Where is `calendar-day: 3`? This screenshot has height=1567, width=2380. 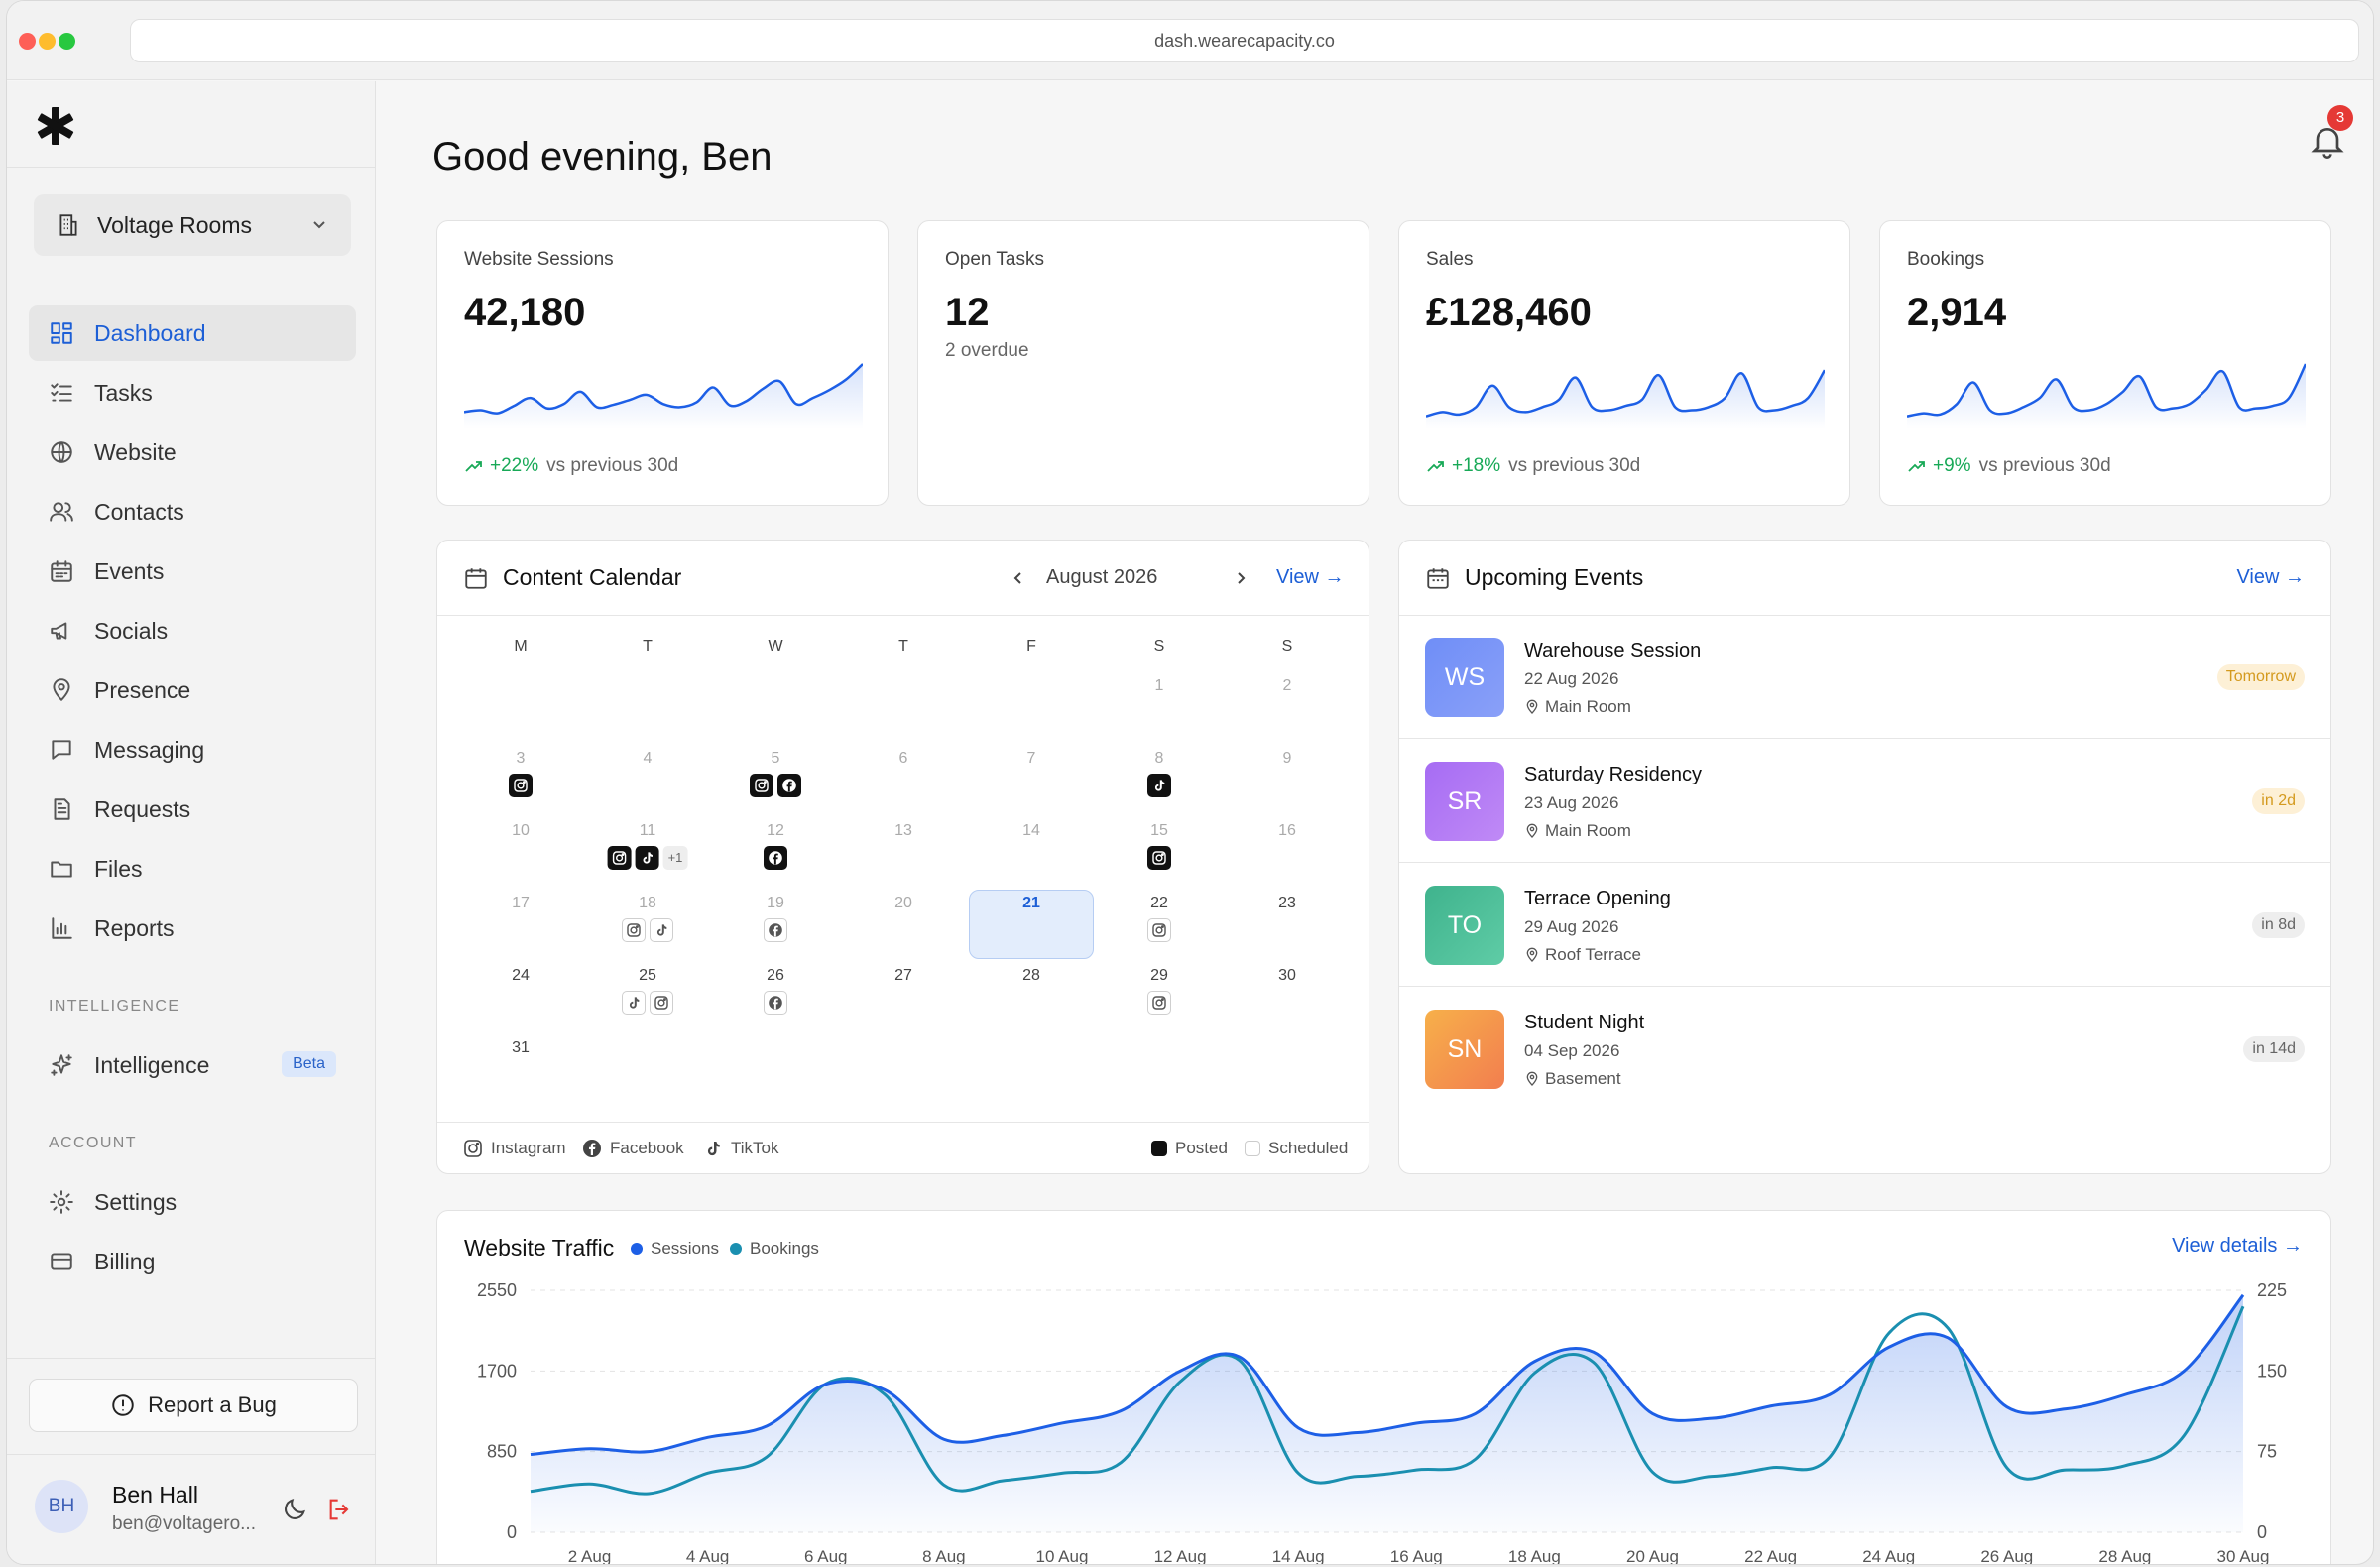
calendar-day: 3 is located at coordinates (520, 759).